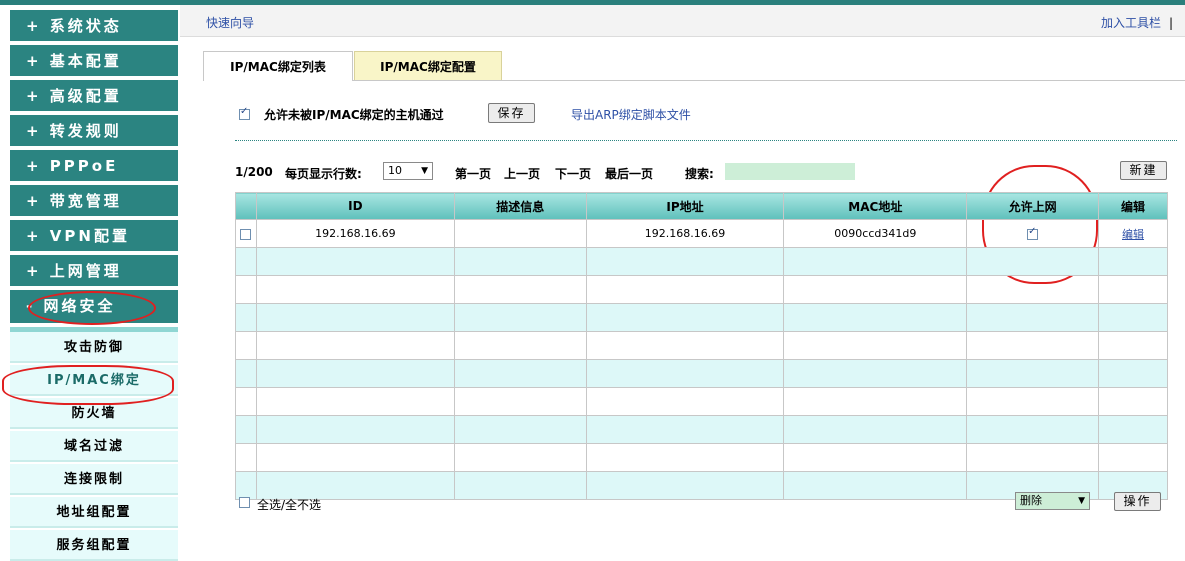 Image resolution: width=1185 pixels, height=561 pixels. What do you see at coordinates (94, 380) in the screenshot?
I see `sidebar-sub-ipmac-binding: IP/MAC绑定` at bounding box center [94, 380].